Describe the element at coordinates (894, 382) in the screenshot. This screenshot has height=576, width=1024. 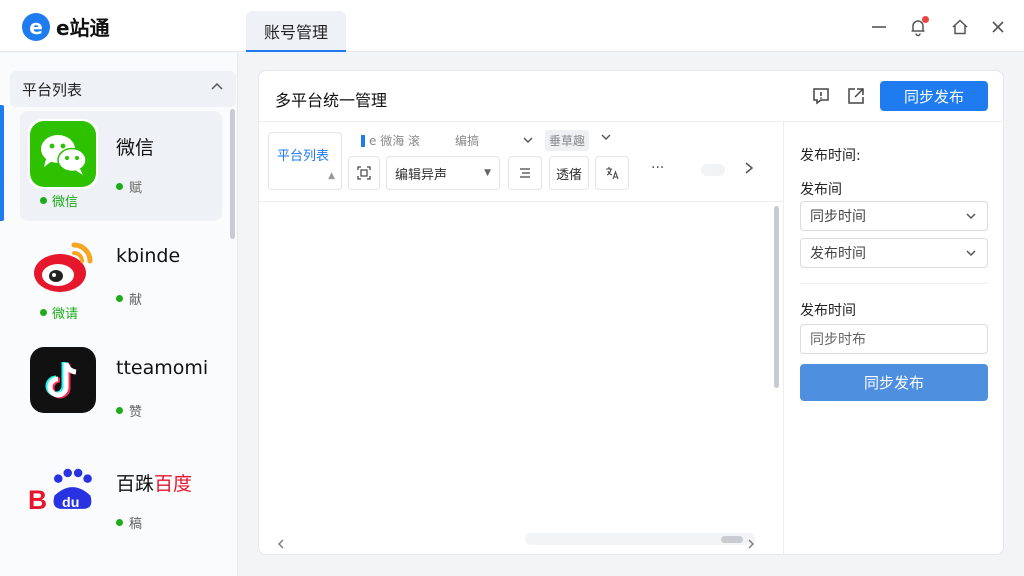
I see `sync-publish-submit-button: 同步发布` at that location.